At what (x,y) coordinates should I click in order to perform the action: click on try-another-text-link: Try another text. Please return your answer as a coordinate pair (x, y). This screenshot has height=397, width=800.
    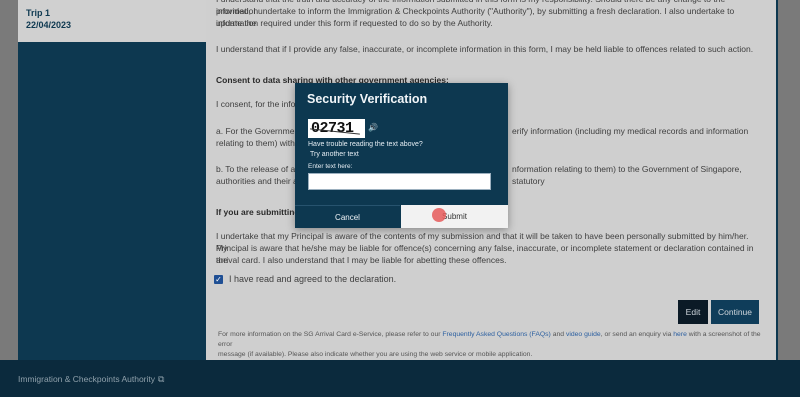
    Looking at the image, I should click on (334, 154).